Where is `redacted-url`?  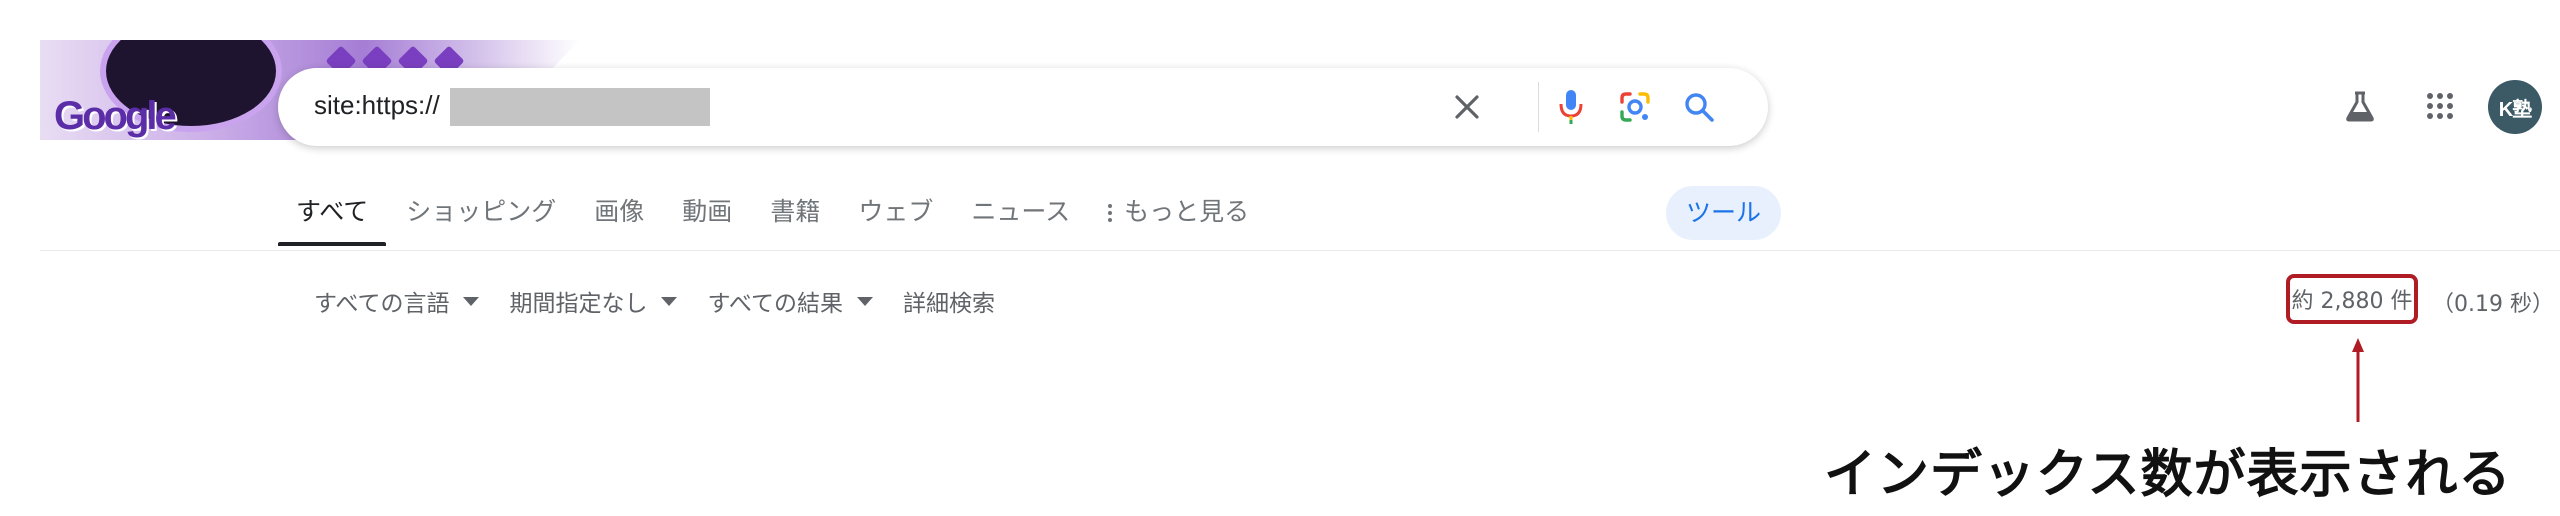
redacted-url is located at coordinates (580, 107).